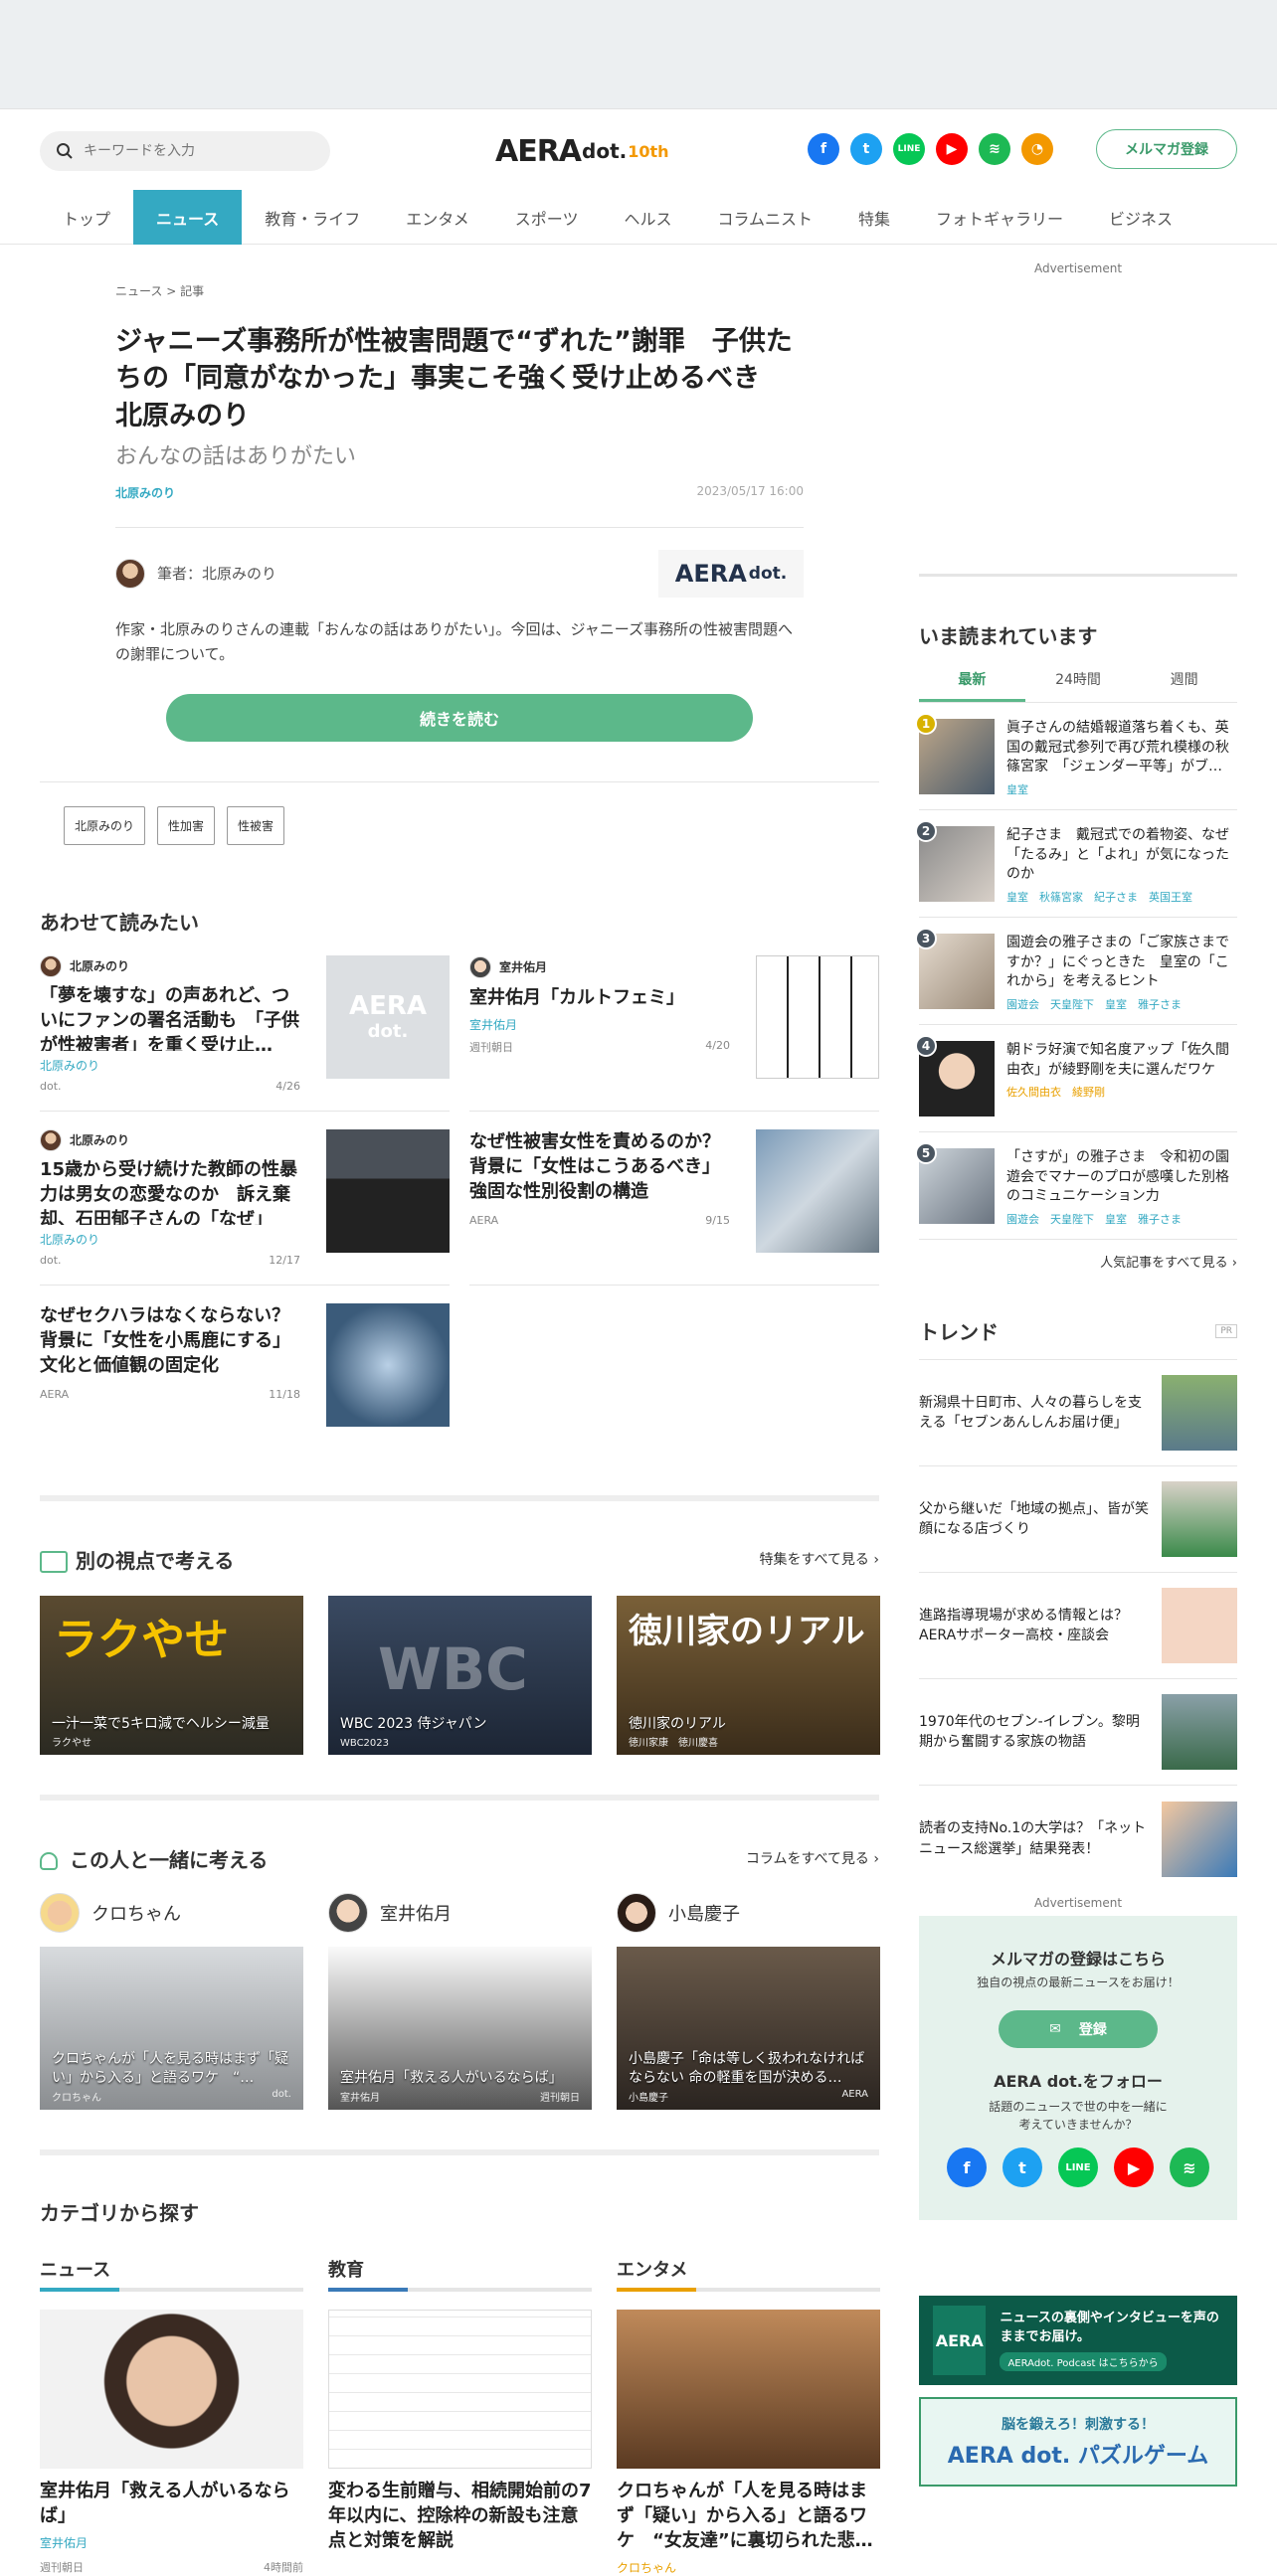 The height and width of the screenshot is (2576, 1277). What do you see at coordinates (256, 825) in the screenshot?
I see `tag: 性被害` at bounding box center [256, 825].